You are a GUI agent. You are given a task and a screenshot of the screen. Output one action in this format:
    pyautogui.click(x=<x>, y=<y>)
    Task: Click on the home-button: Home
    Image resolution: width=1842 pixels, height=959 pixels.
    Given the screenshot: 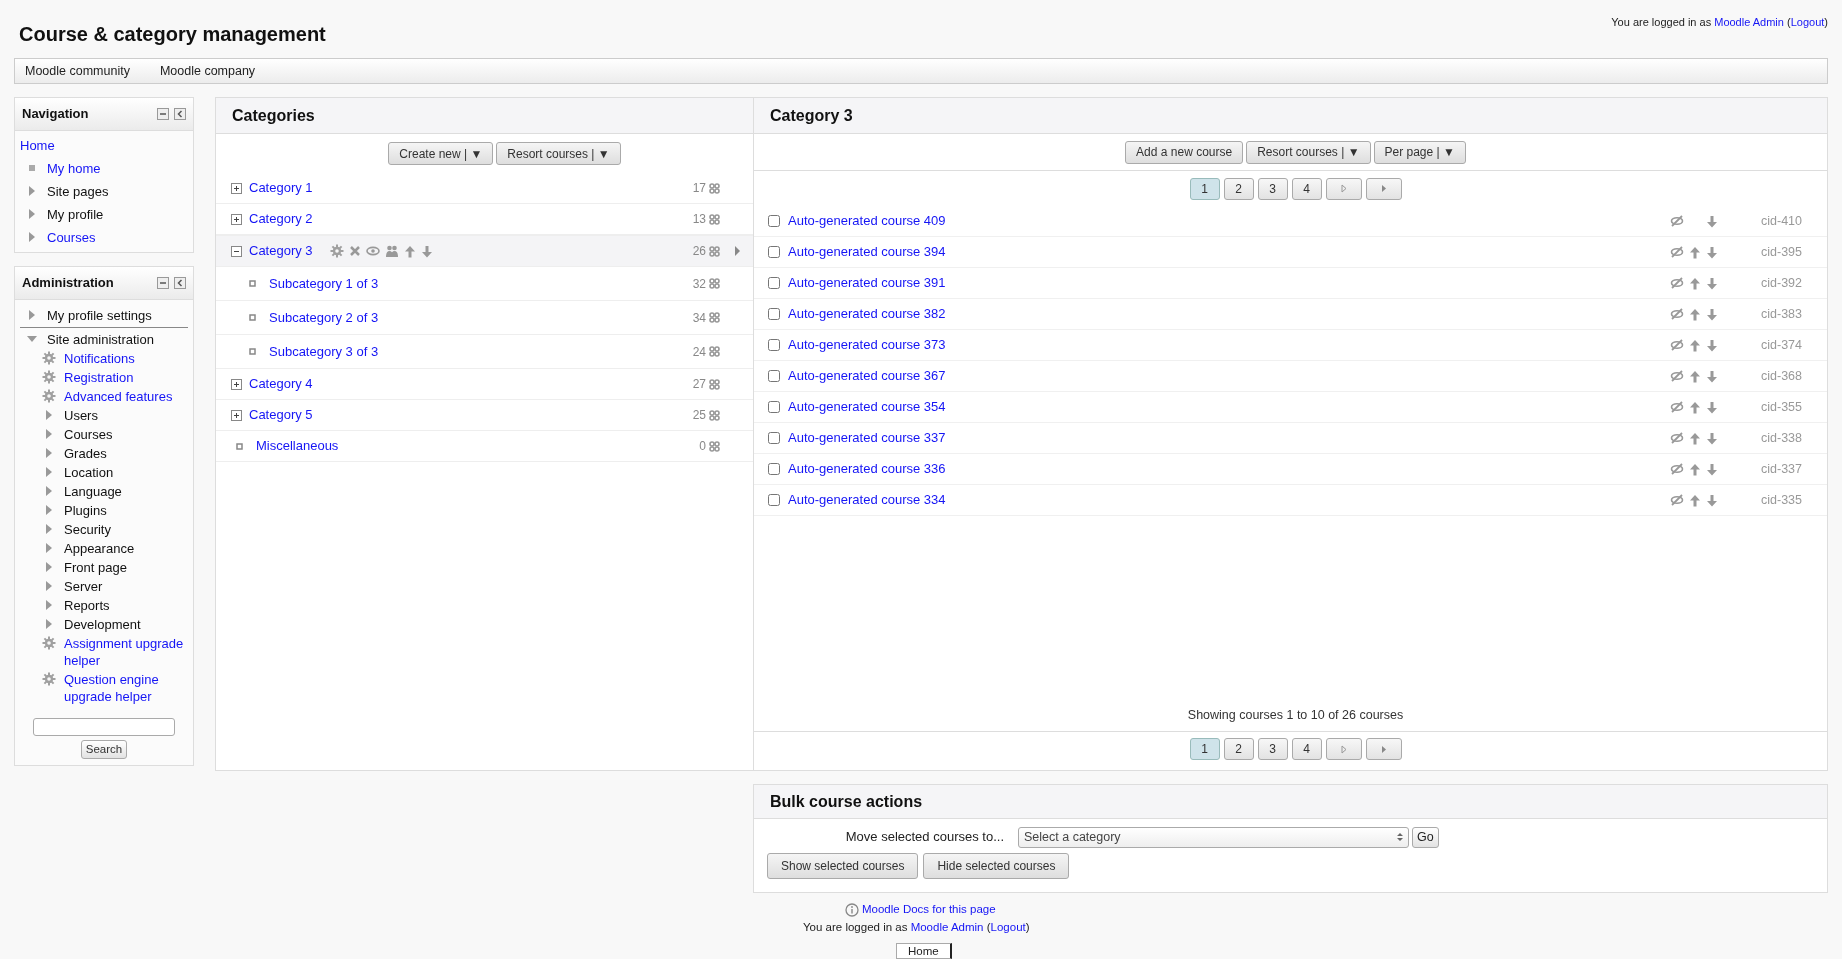 What is the action you would take?
    pyautogui.click(x=924, y=950)
    